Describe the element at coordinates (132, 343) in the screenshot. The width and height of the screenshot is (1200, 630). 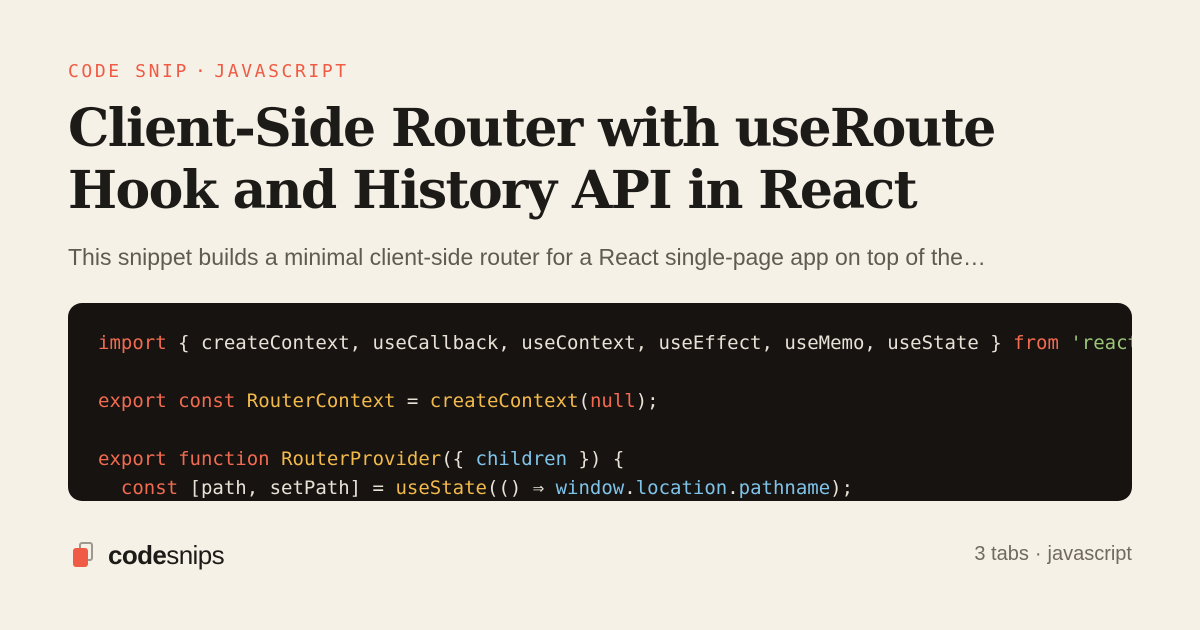
I see `code-token: import` at that location.